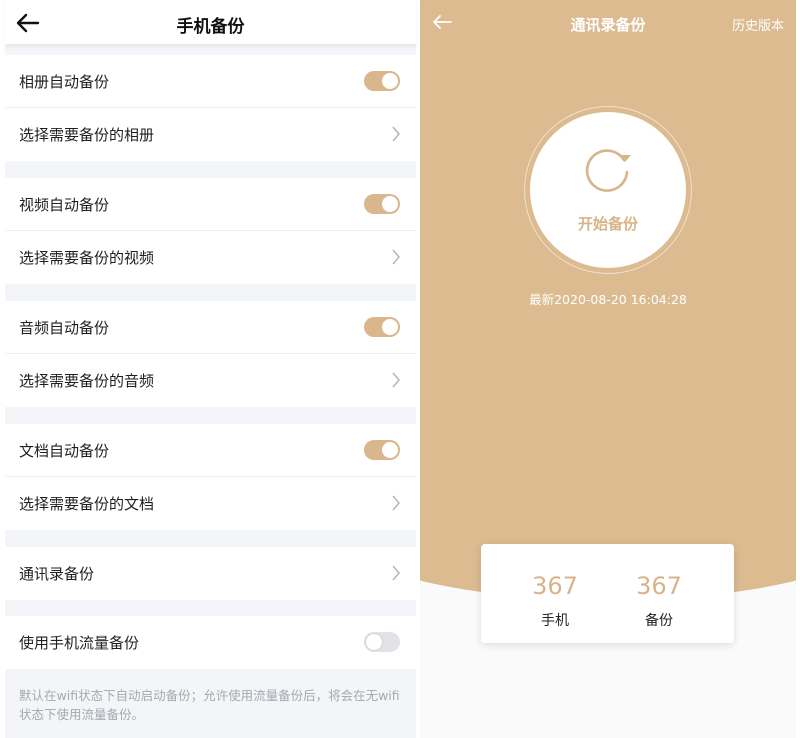 This screenshot has height=738, width=800. Describe the element at coordinates (210, 450) in the screenshot. I see `row-document-auto-backup: 文档自动备份` at that location.